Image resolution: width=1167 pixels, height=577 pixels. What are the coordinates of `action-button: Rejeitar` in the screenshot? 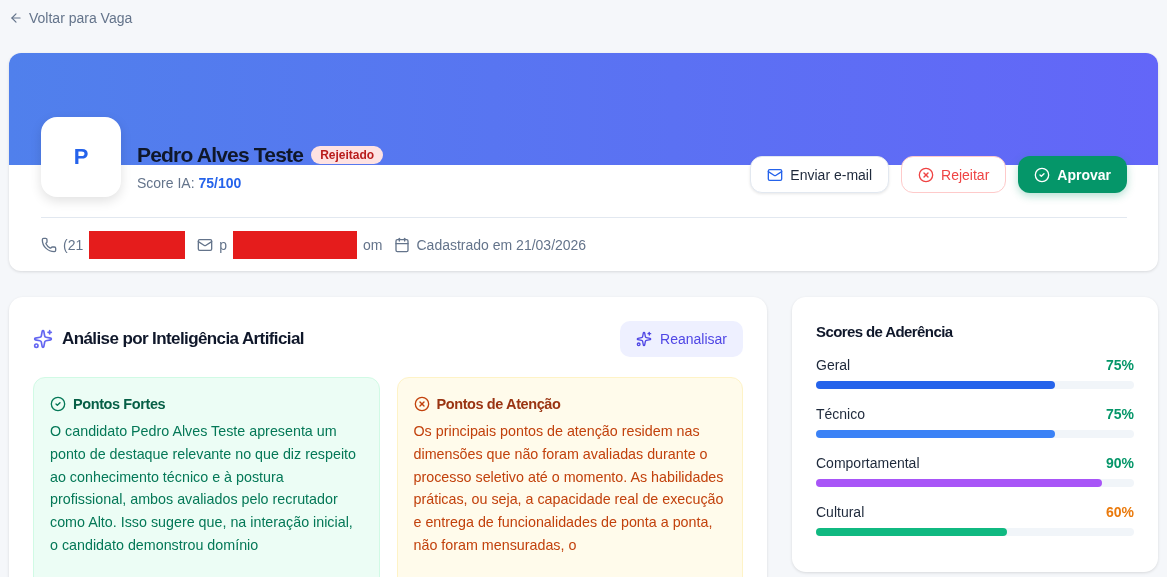 It's located at (954, 174).